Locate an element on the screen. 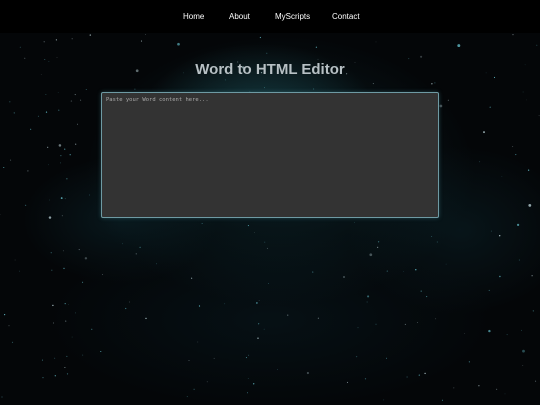  nav-link-contact: Contact is located at coordinates (346, 16).